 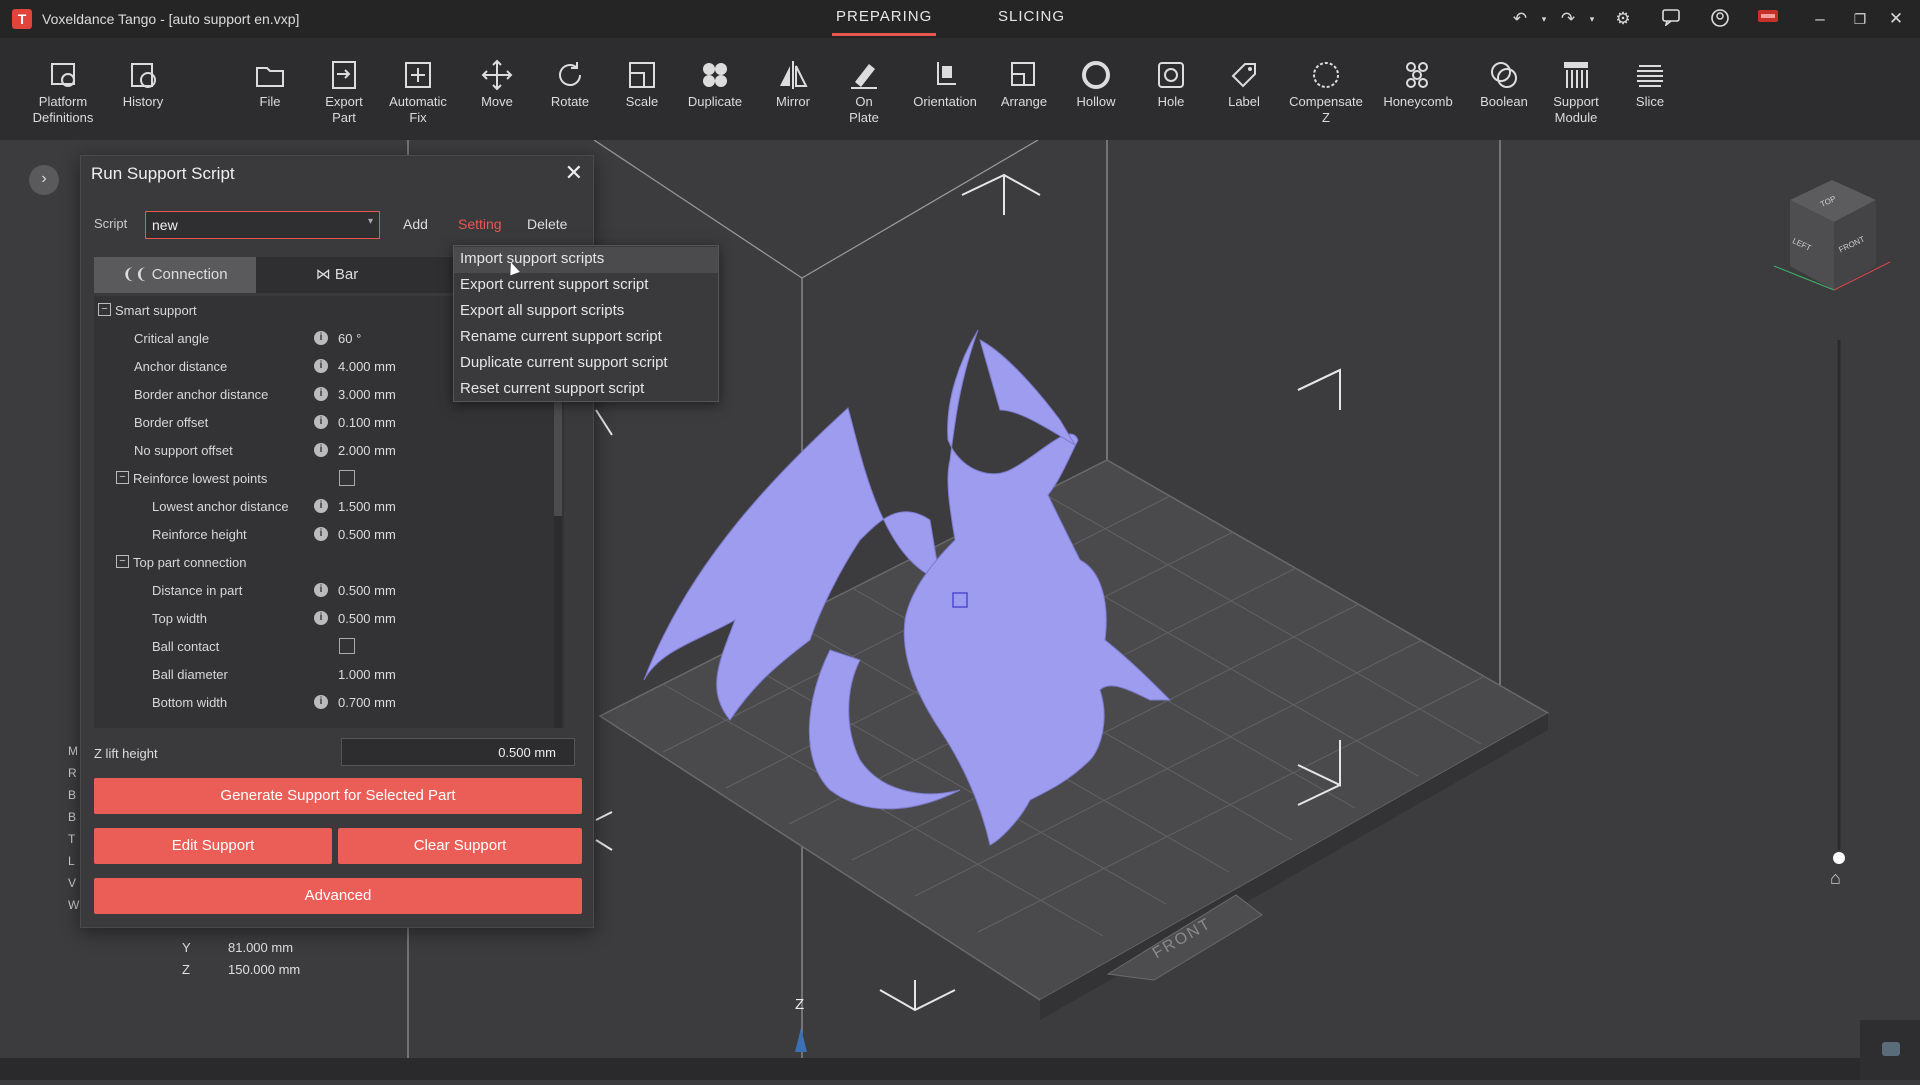 I want to click on param-value: 2.000 mm, so click(x=367, y=450).